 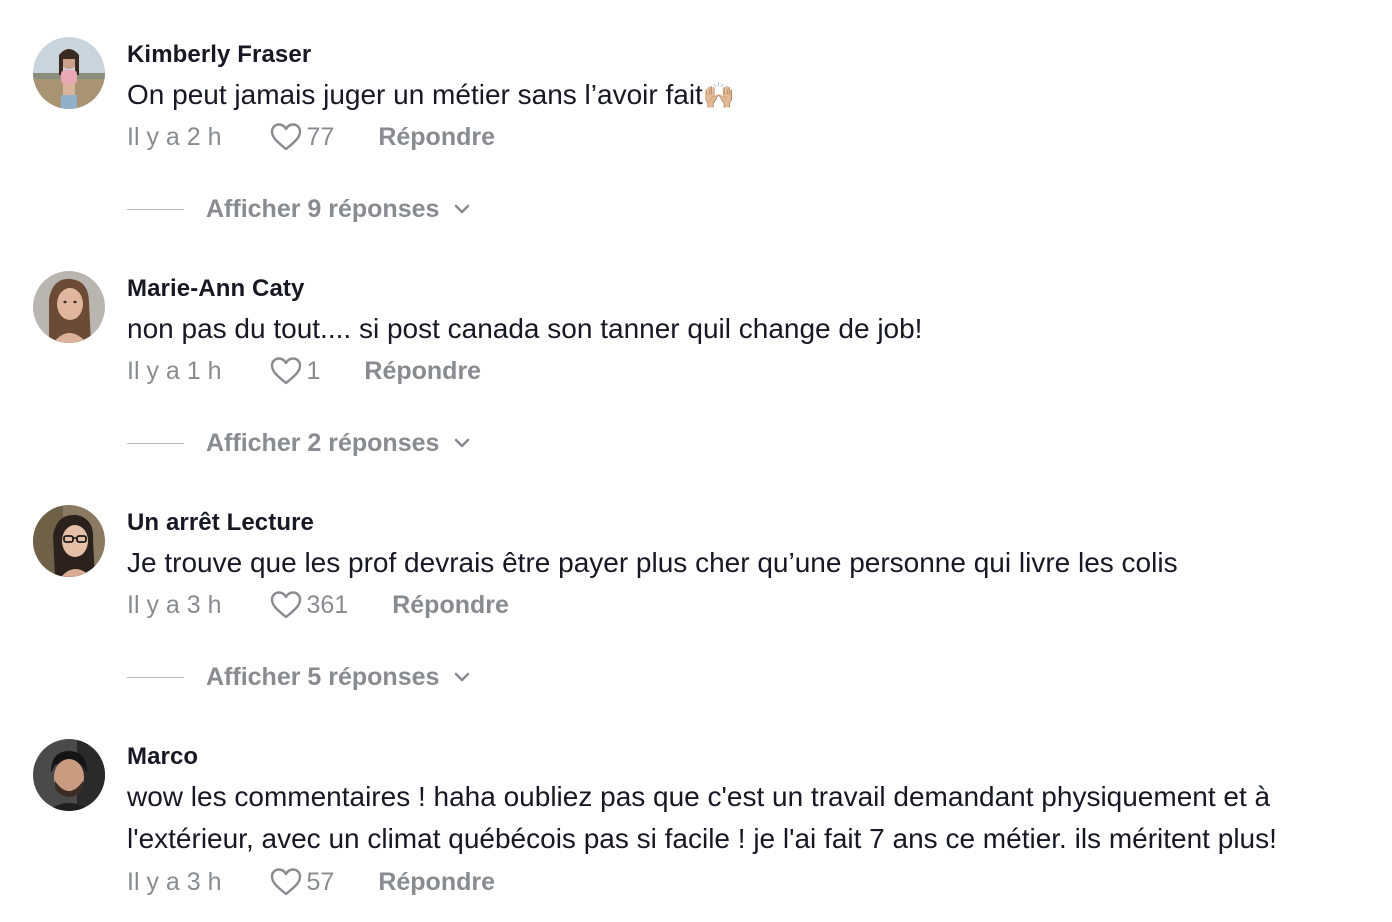 What do you see at coordinates (320, 136) in the screenshot?
I see `like-count: 77` at bounding box center [320, 136].